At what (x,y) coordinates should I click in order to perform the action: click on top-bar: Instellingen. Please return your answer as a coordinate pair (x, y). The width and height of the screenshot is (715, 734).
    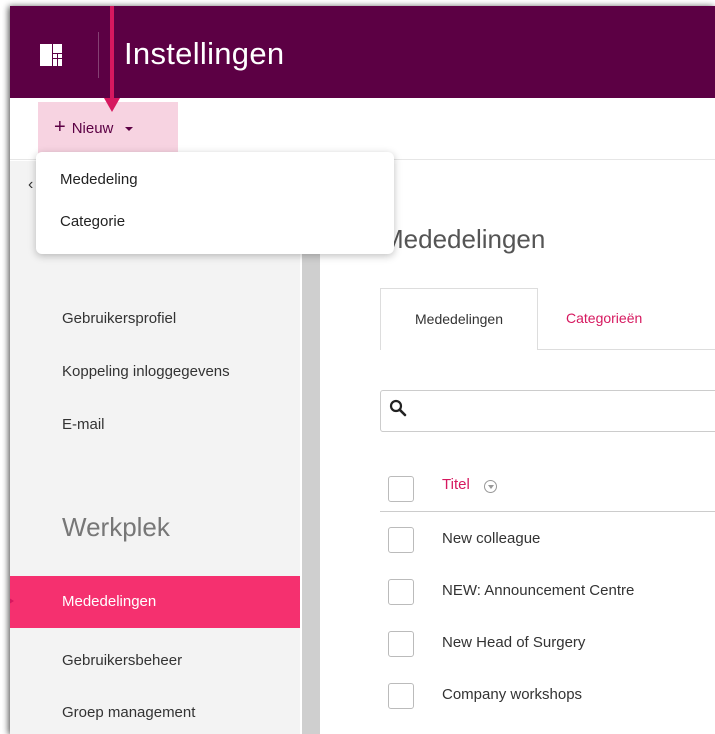
    Looking at the image, I should click on (362, 52).